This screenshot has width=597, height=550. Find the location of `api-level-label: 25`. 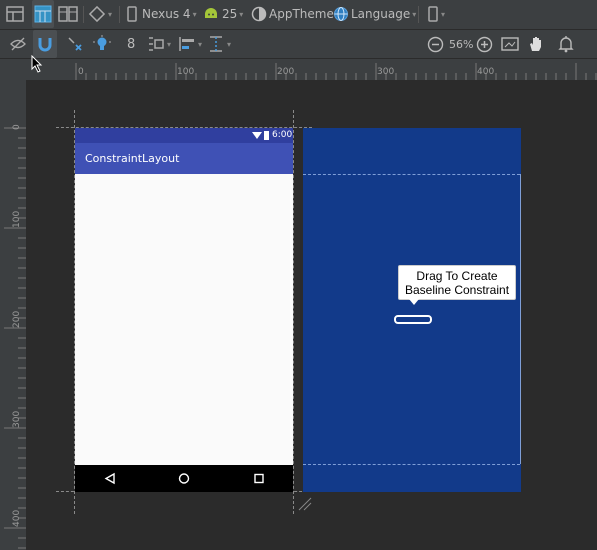

api-level-label: 25 is located at coordinates (230, 14).